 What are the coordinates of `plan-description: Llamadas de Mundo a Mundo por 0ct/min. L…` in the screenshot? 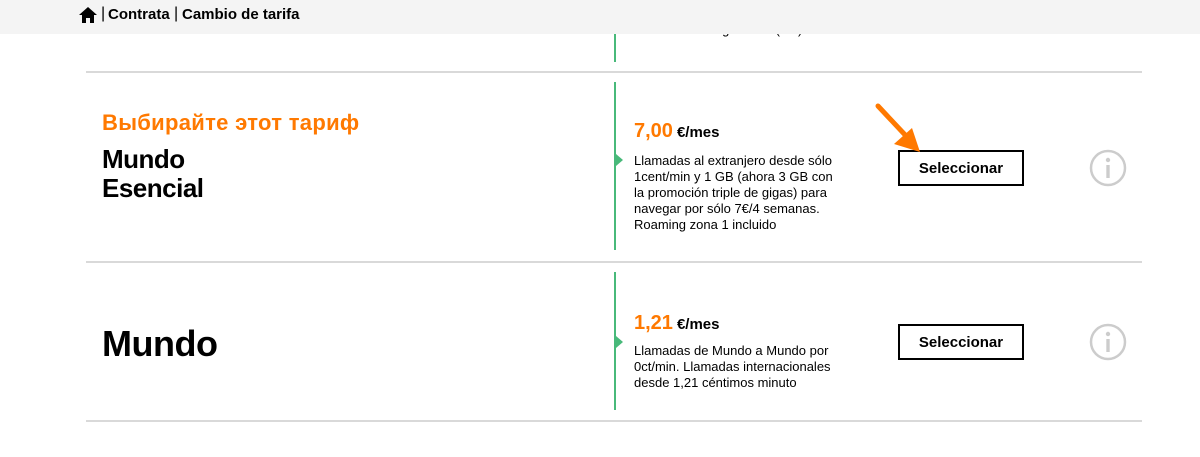 It's located at (739, 367).